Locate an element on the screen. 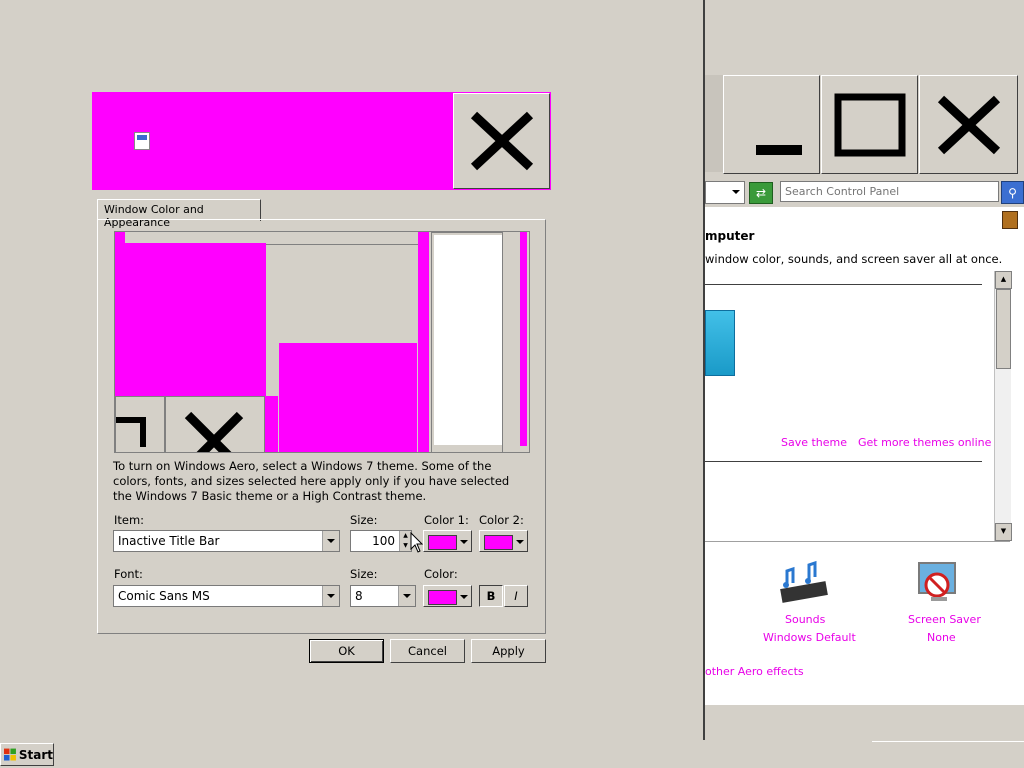  color1-label: Color 1: is located at coordinates (446, 520).